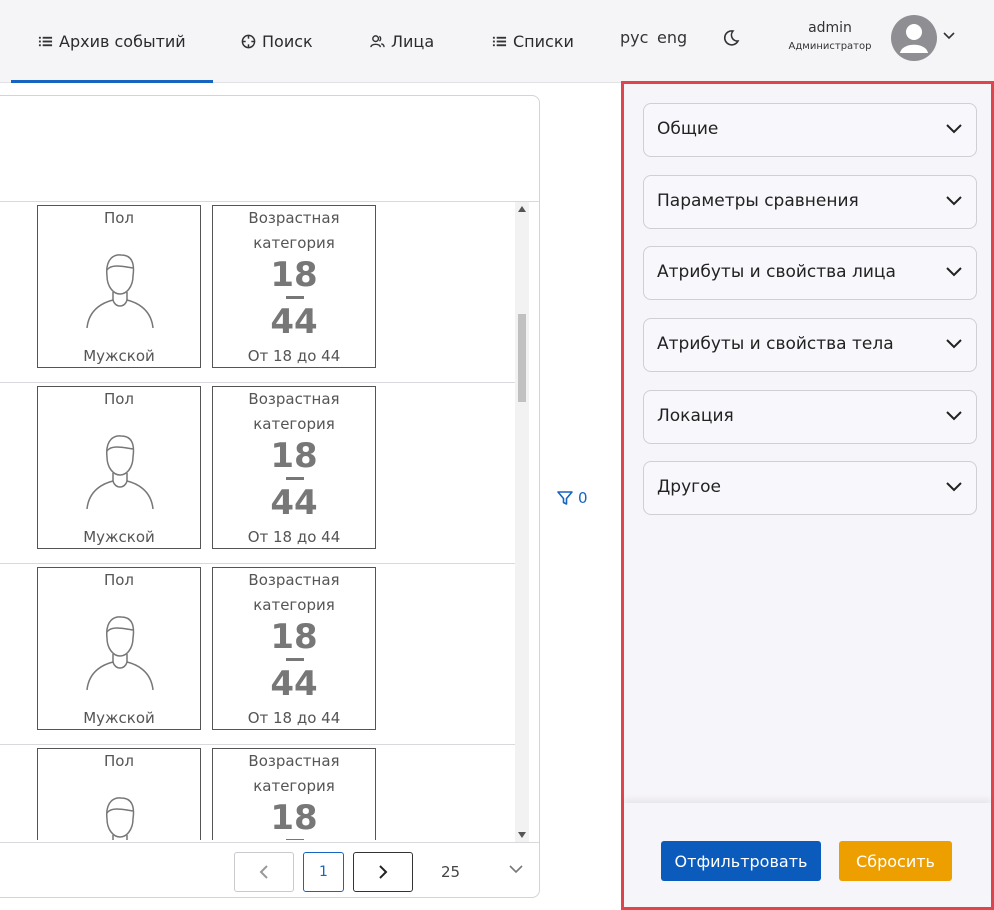 The height and width of the screenshot is (910, 994). Describe the element at coordinates (122, 41) in the screenshot. I see `nav-archive-label: Архив событий` at that location.